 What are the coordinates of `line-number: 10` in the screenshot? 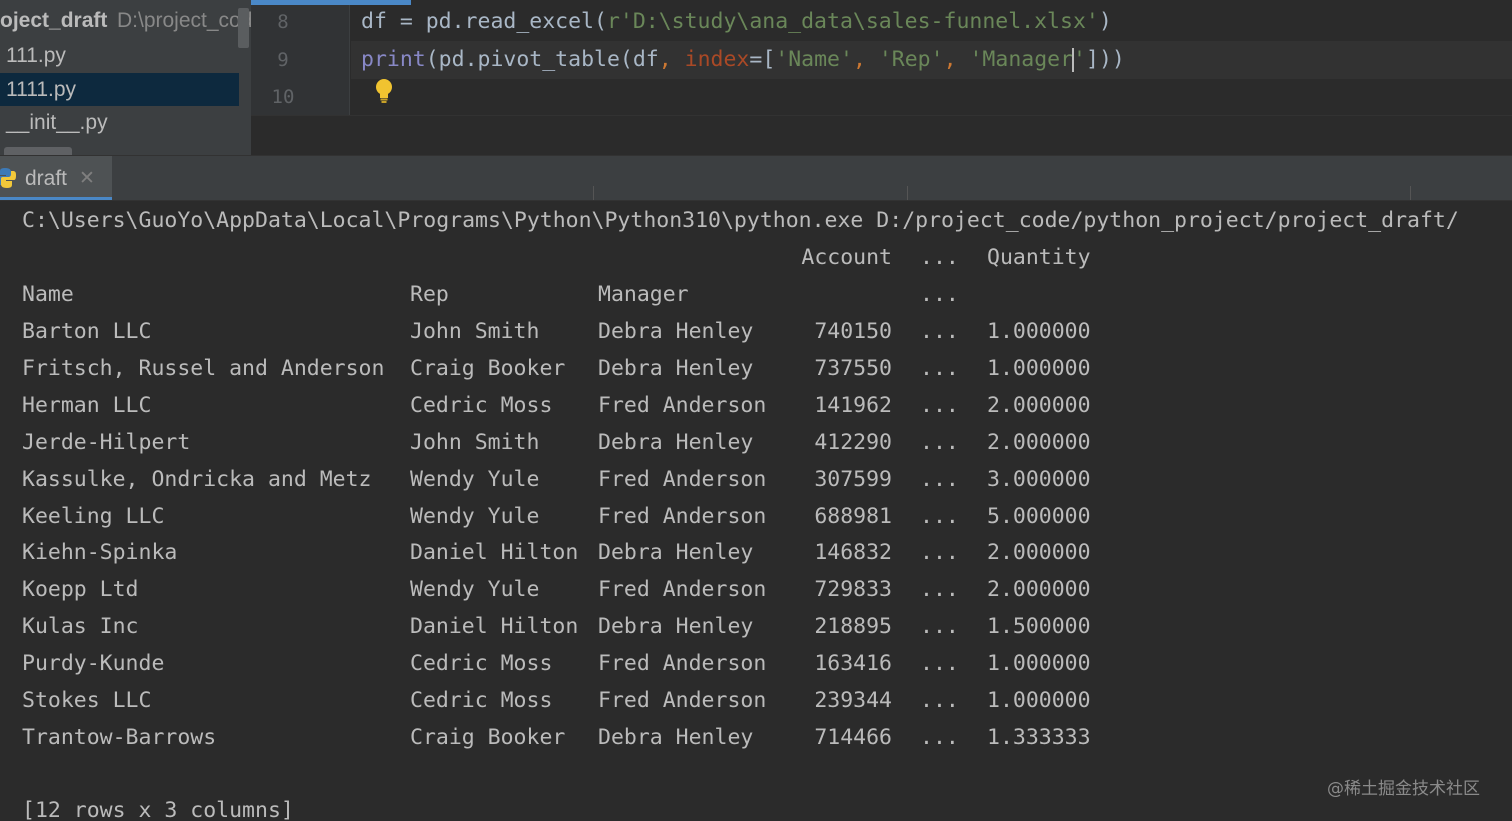 It's located at (283, 97).